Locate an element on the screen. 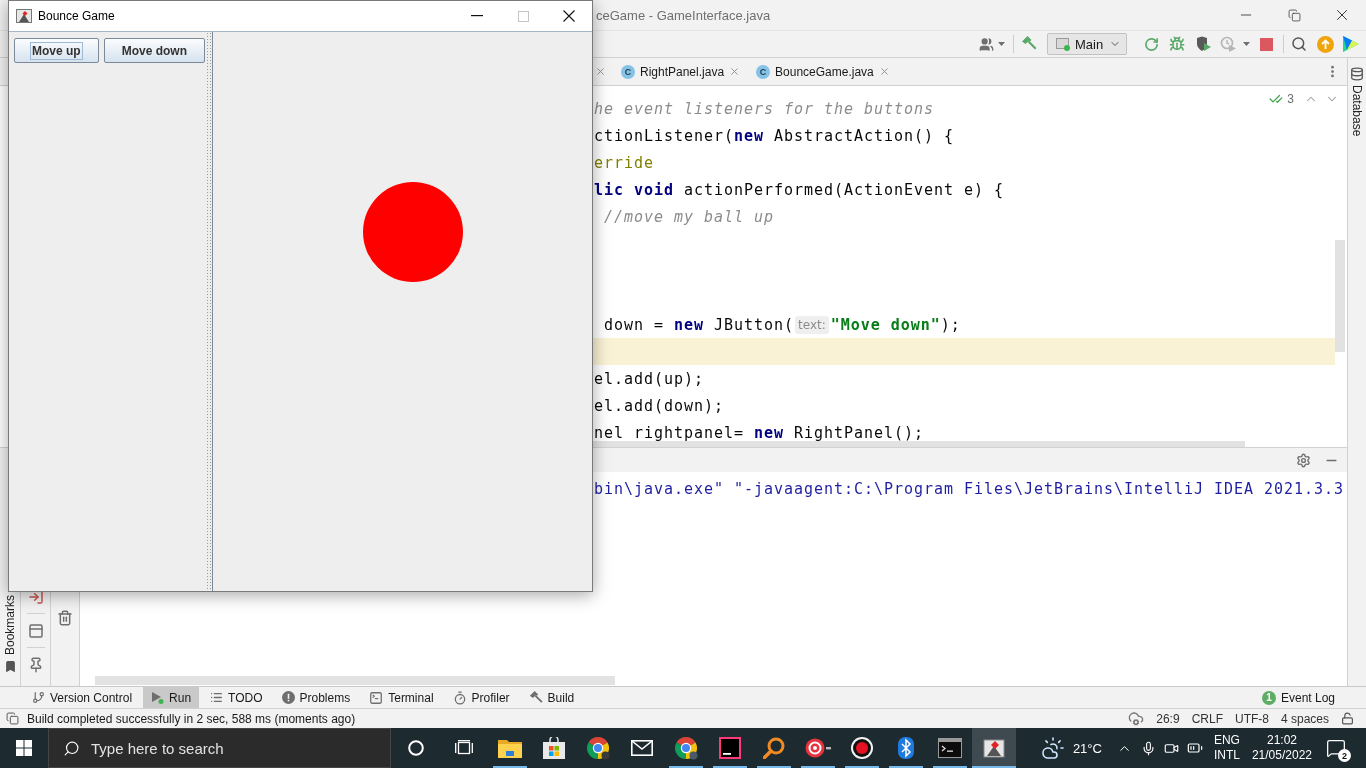  tool-window-tab: Problems is located at coordinates (316, 697).